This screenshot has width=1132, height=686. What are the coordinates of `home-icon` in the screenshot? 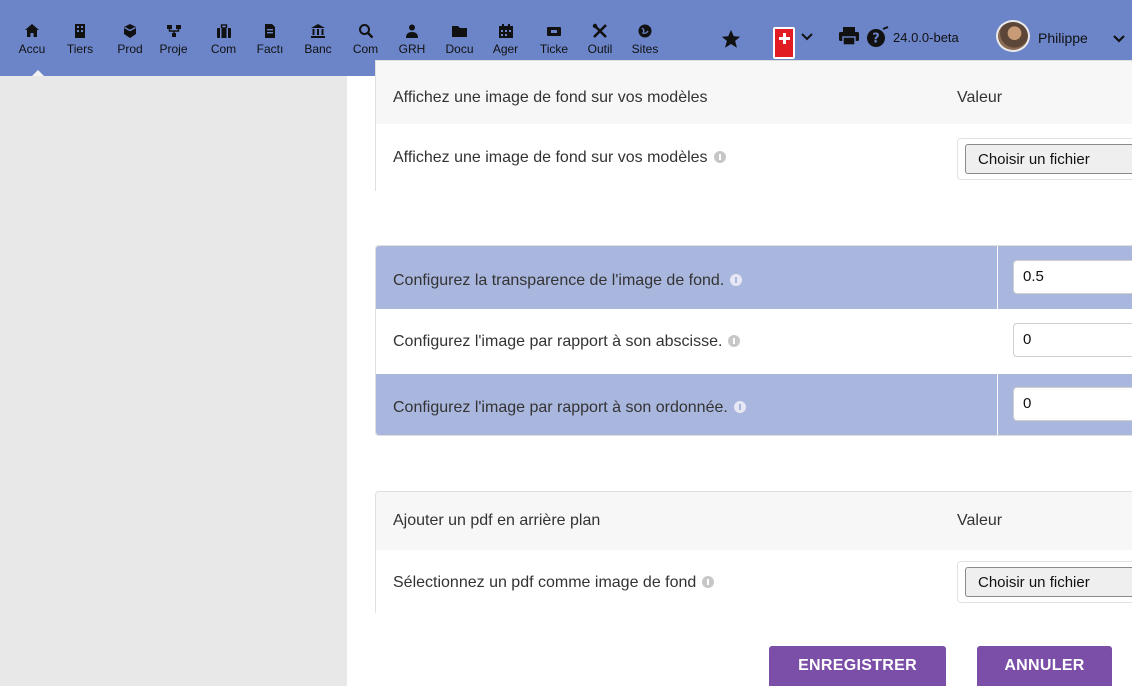 It's located at (32, 31).